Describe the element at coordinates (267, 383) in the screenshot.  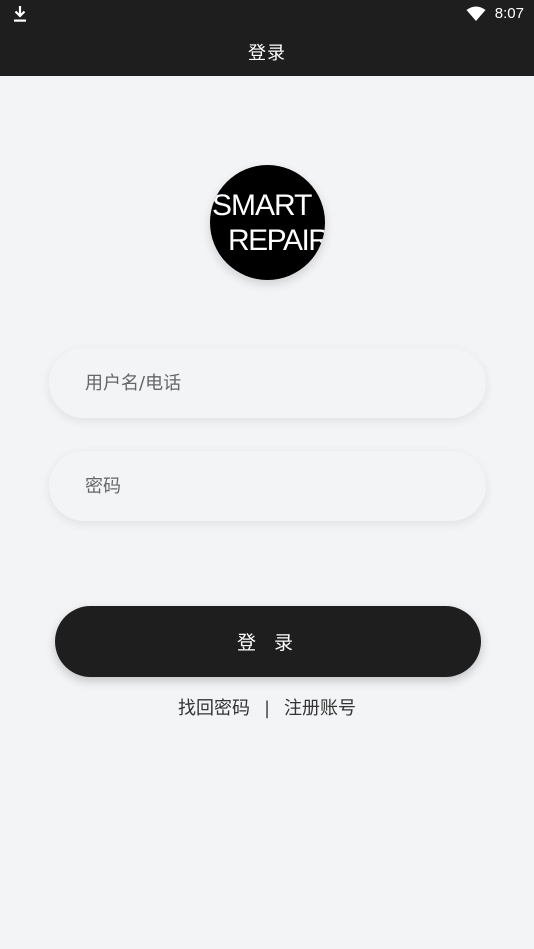
I see `username-input` at that location.